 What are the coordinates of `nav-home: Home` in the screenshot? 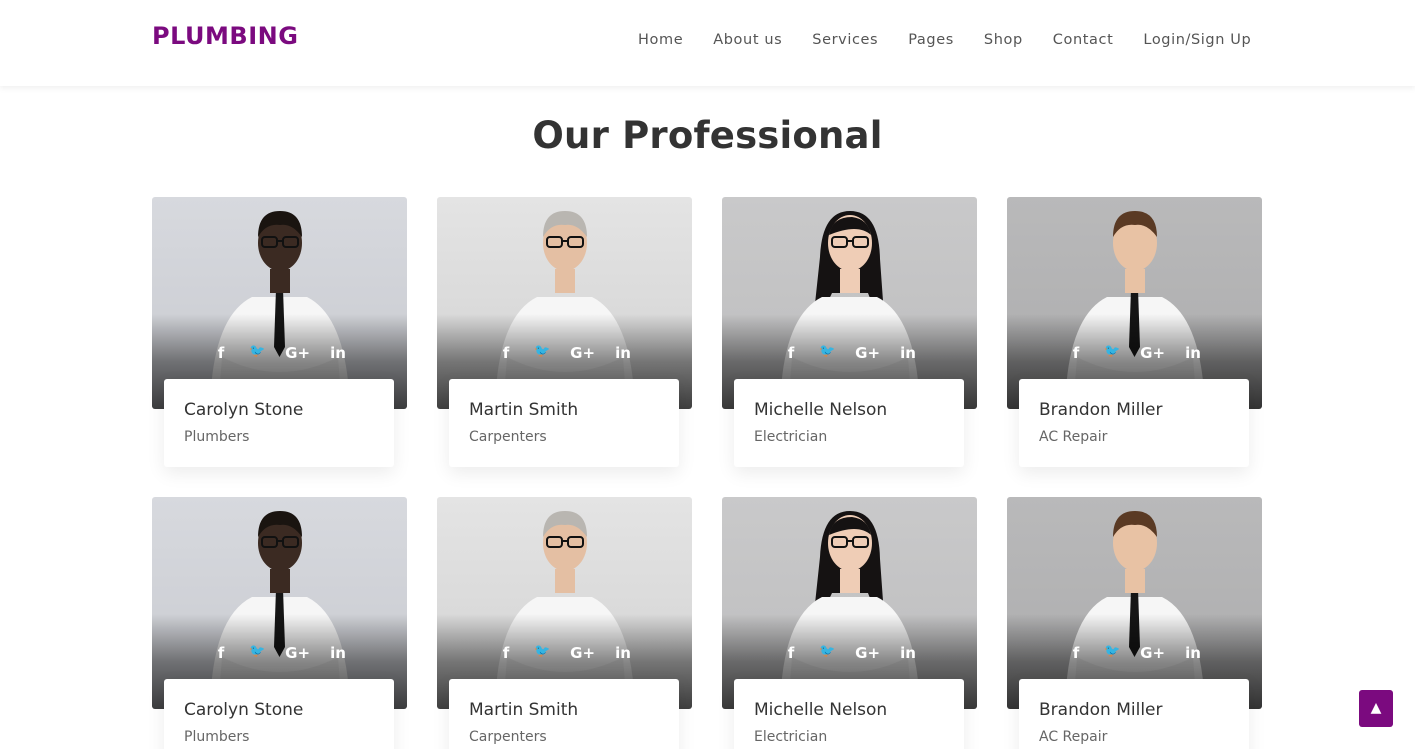 It's located at (660, 40).